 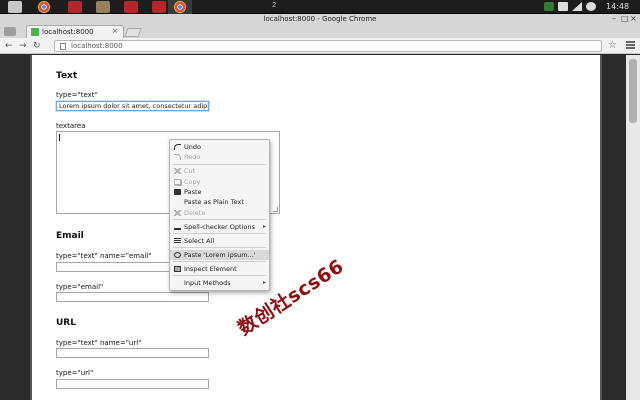 What do you see at coordinates (59, 137) in the screenshot?
I see `text-caret` at bounding box center [59, 137].